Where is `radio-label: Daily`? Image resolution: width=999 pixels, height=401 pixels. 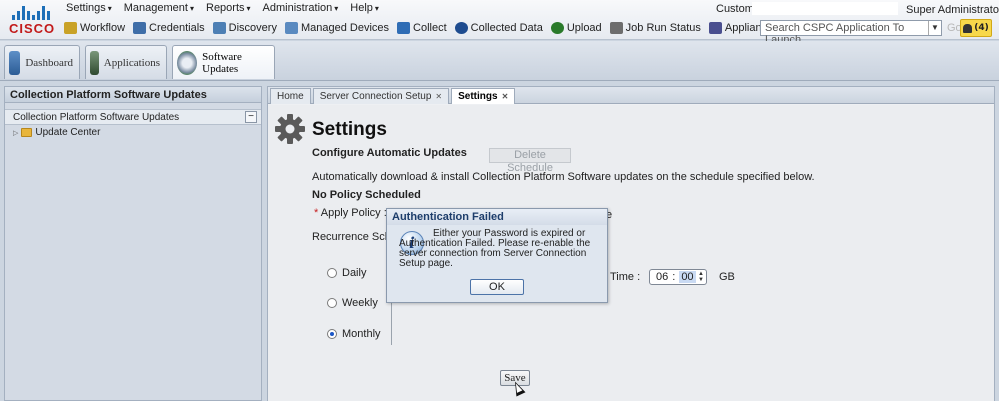 radio-label: Daily is located at coordinates (354, 273).